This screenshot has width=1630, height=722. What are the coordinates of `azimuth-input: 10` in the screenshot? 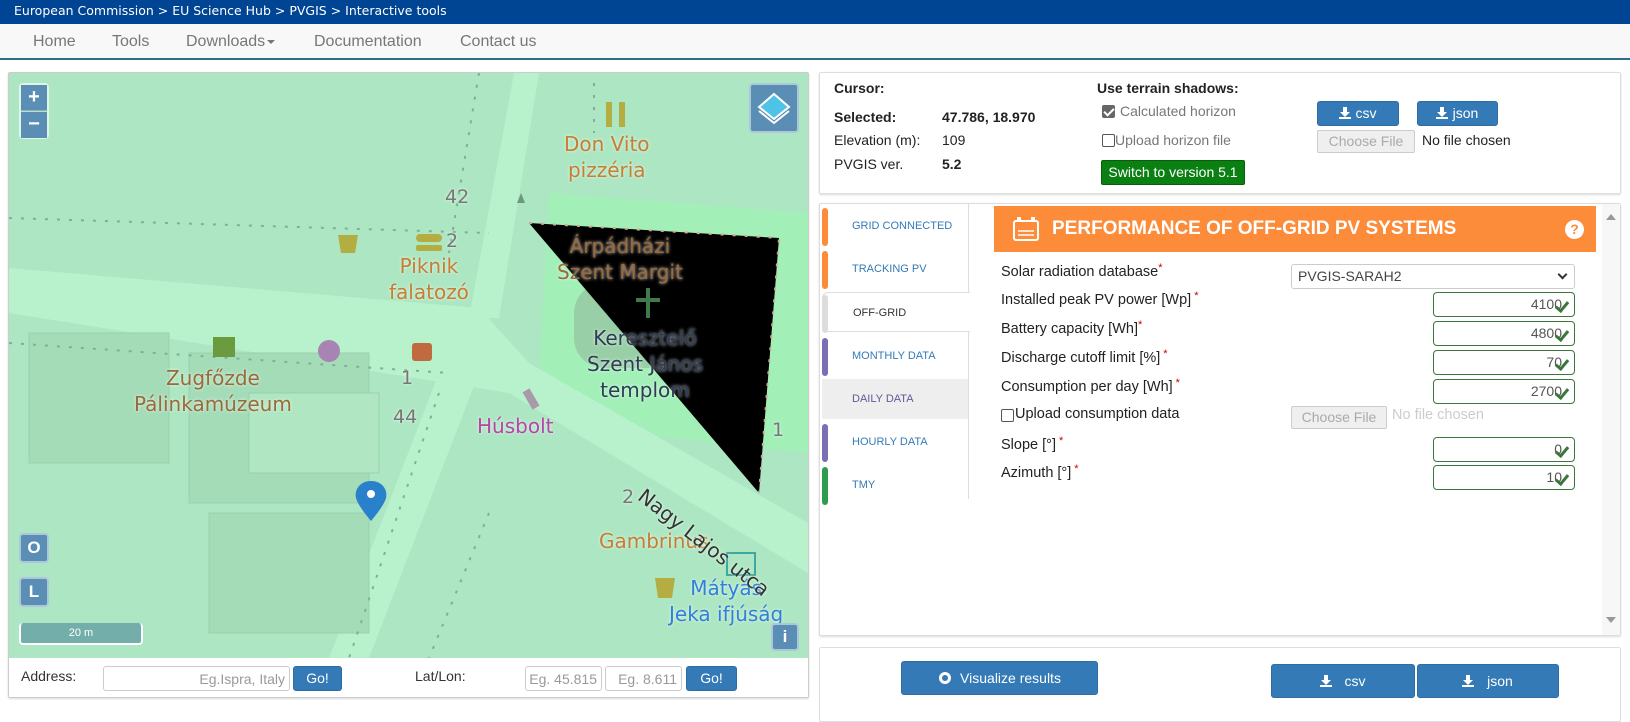 It's located at (1504, 477).